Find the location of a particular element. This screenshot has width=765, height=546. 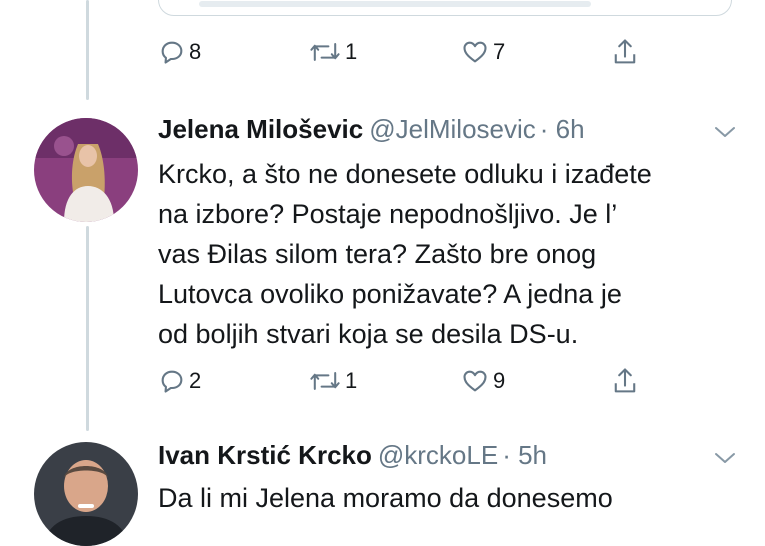

tweet-text-ivan: Da li mi Jelena moramo da donesemo is located at coordinates (453, 498).